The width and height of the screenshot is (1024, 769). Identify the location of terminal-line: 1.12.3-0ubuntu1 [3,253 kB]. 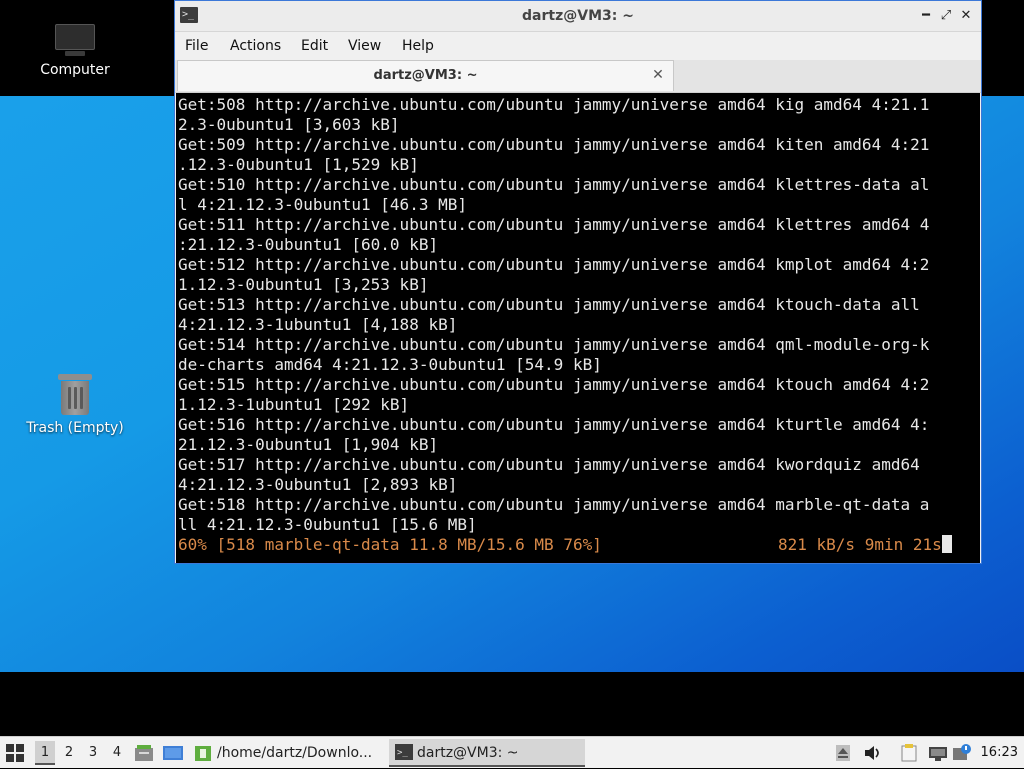
(303, 284).